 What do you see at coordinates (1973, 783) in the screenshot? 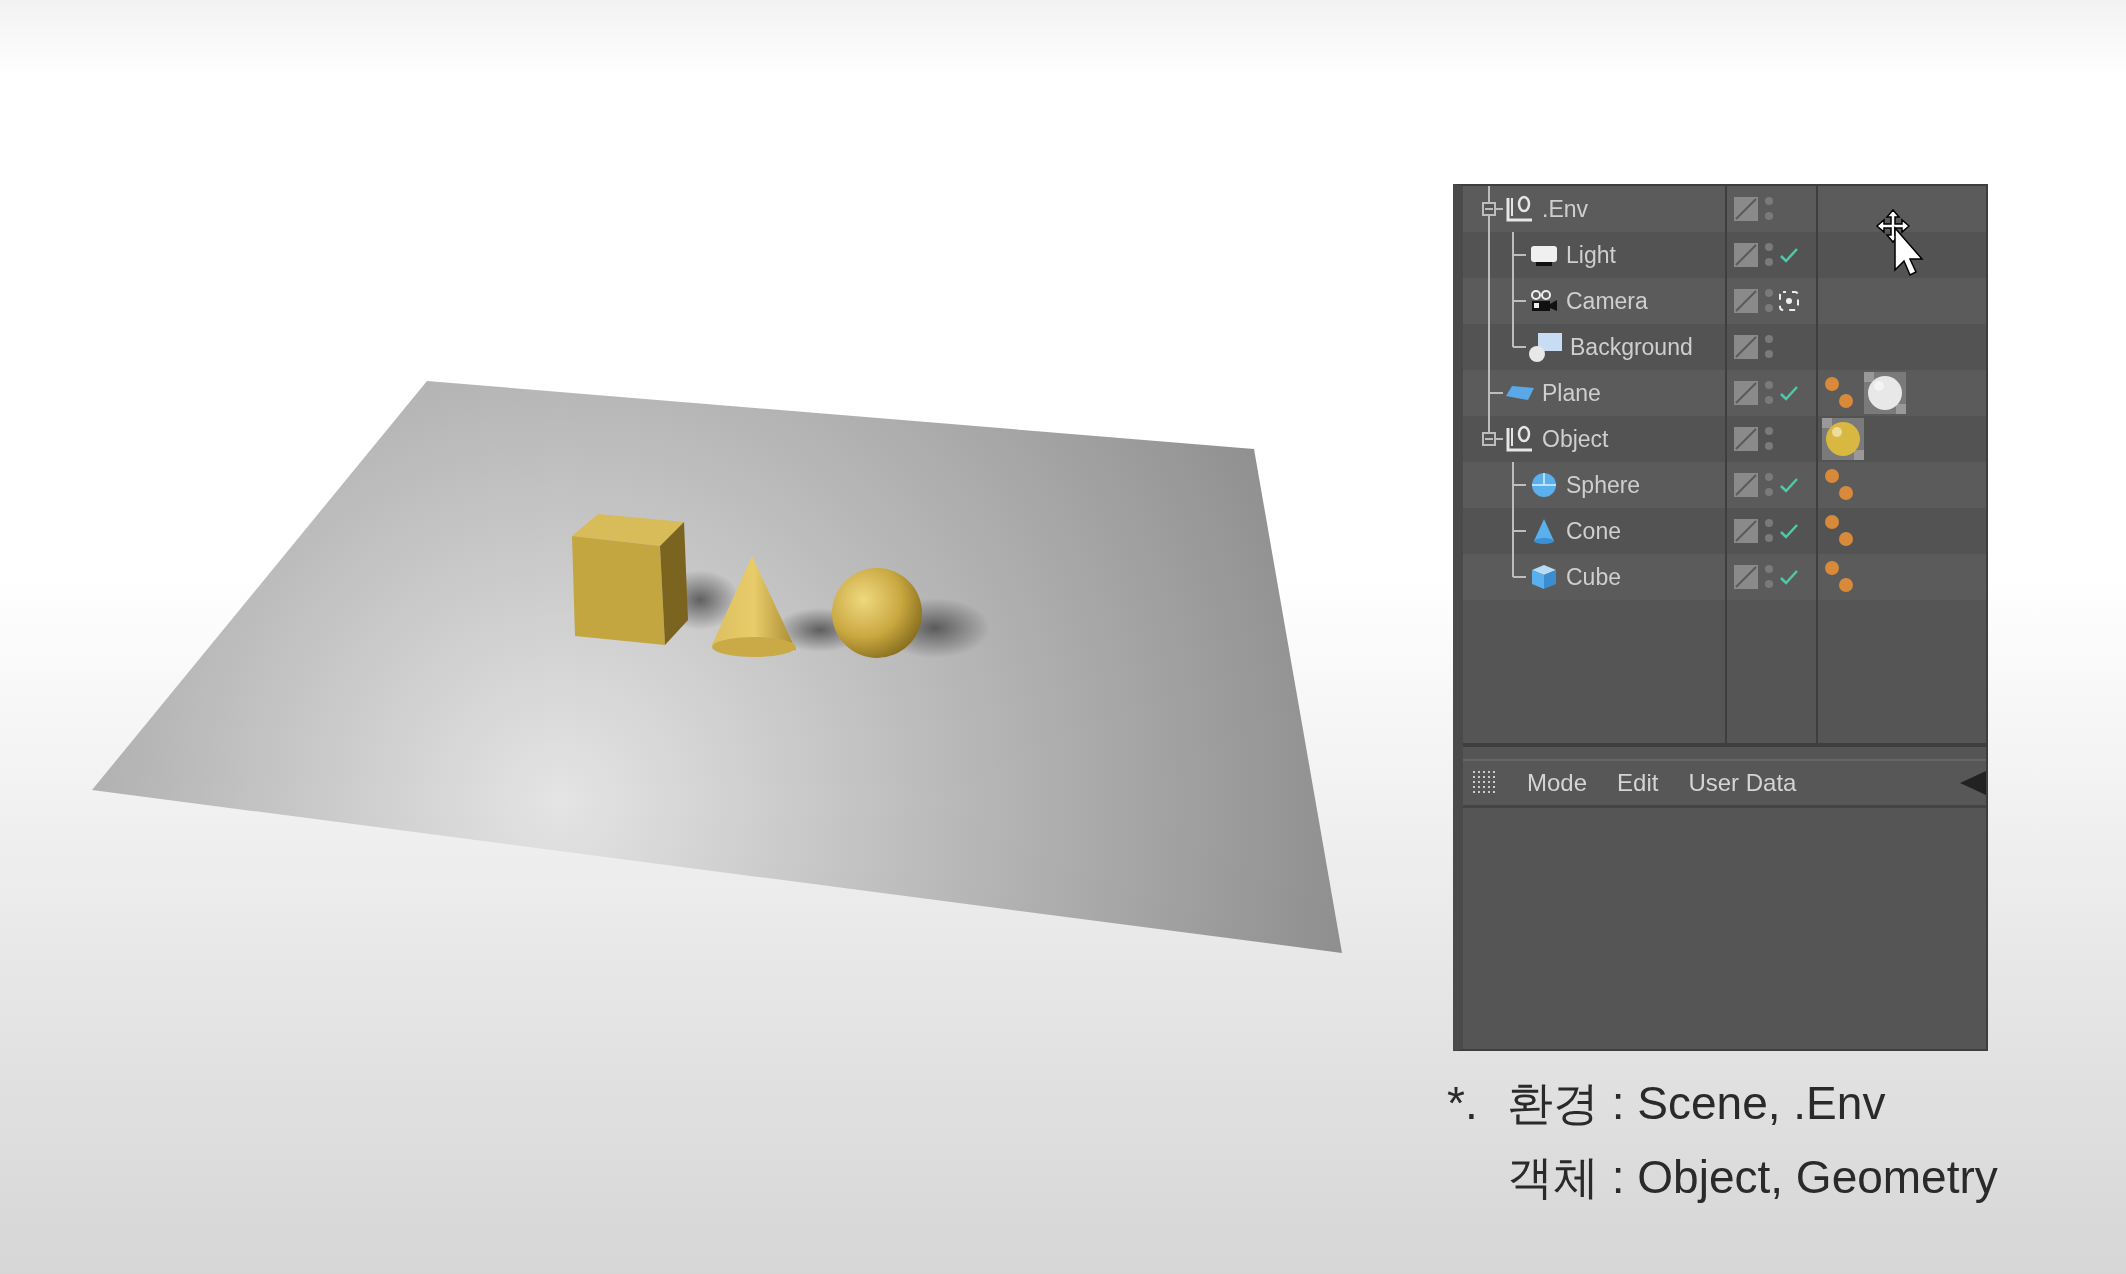
I see `collapse-arrow-icon` at bounding box center [1973, 783].